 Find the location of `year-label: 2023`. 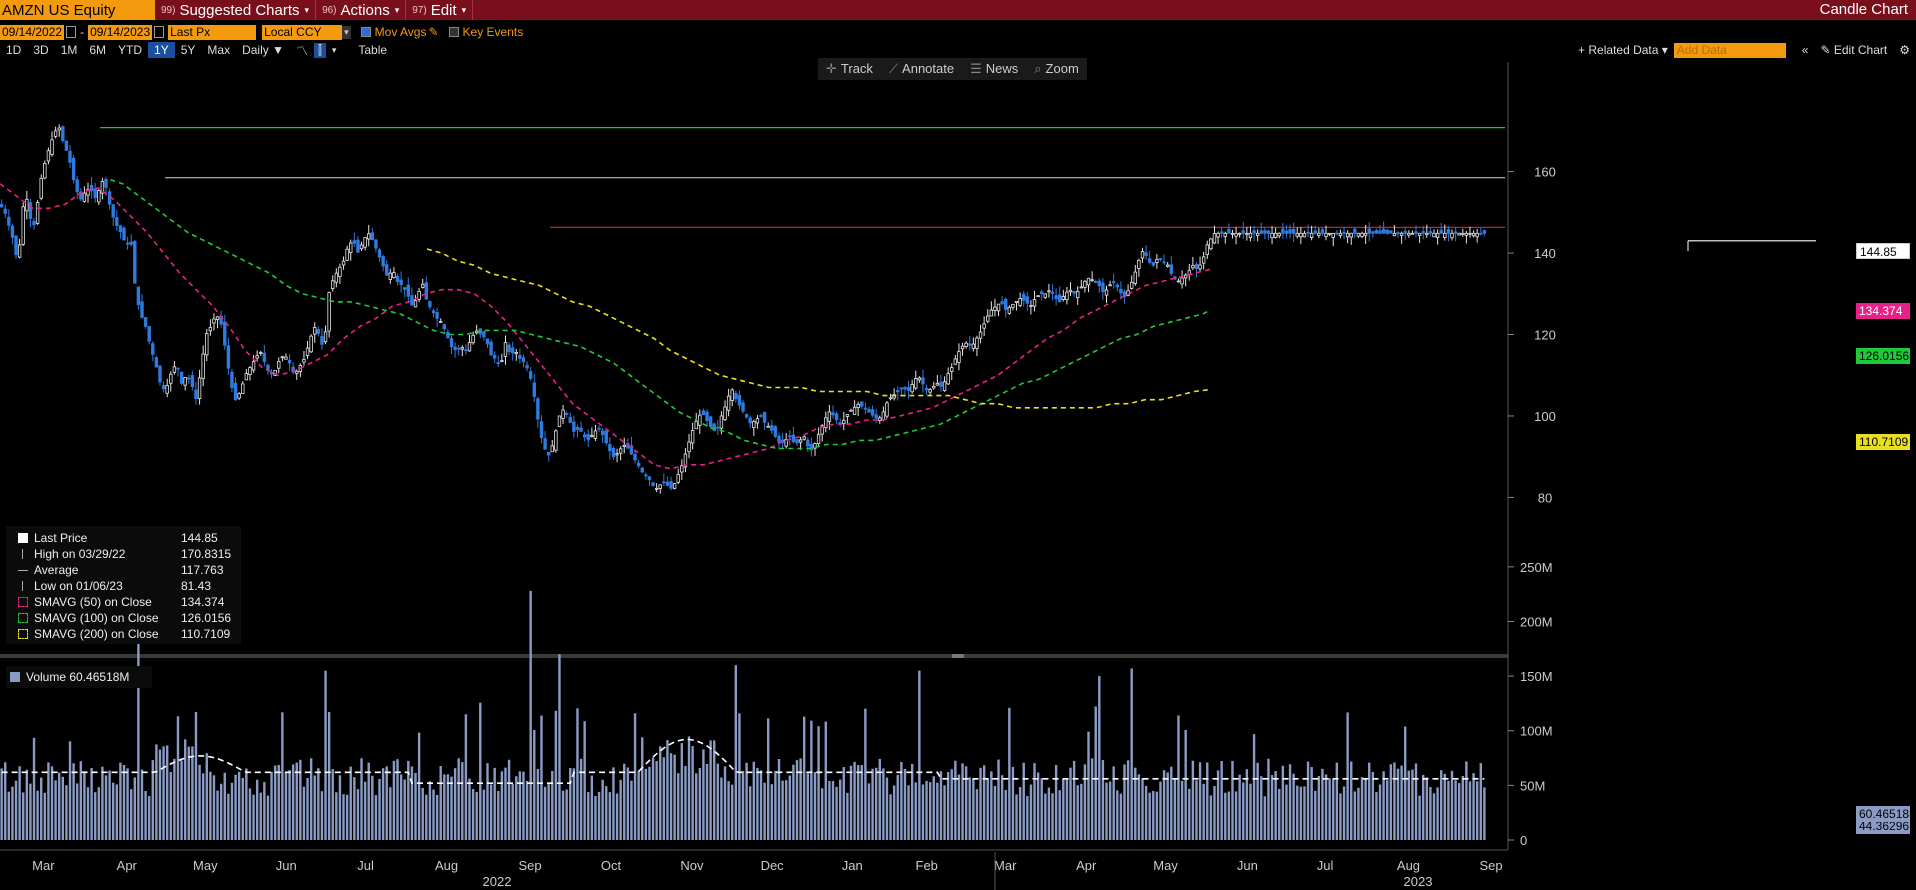

year-label: 2023 is located at coordinates (1418, 881).